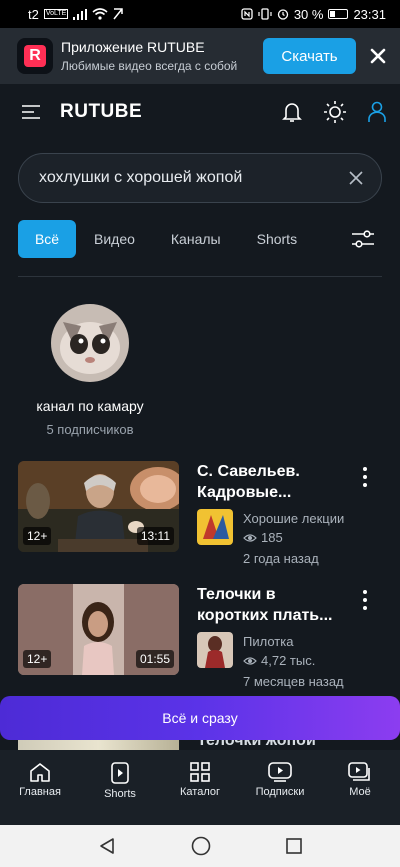 This screenshot has width=400, height=867. What do you see at coordinates (377, 112) in the screenshot?
I see `user-icon` at bounding box center [377, 112].